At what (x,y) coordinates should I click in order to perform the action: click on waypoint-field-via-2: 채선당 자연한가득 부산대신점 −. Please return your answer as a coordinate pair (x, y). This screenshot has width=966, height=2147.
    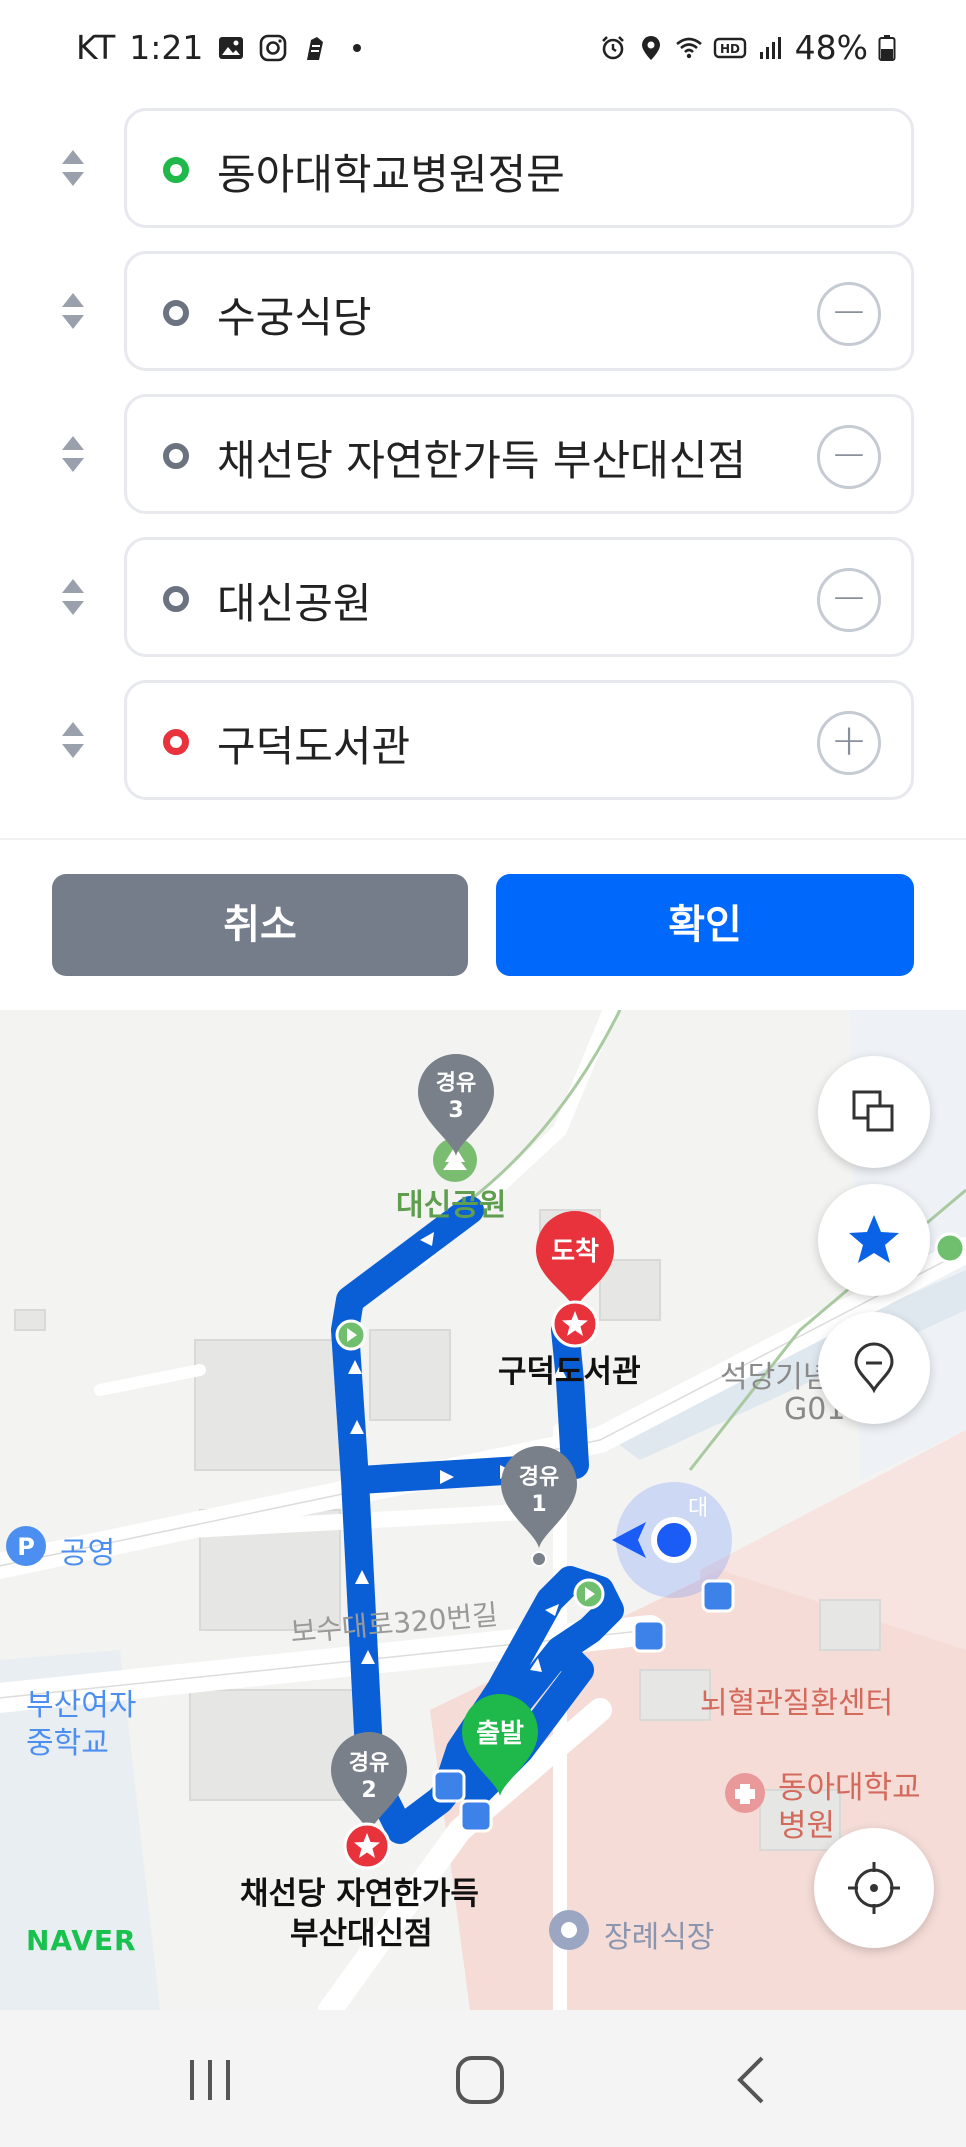
    Looking at the image, I should click on (519, 454).